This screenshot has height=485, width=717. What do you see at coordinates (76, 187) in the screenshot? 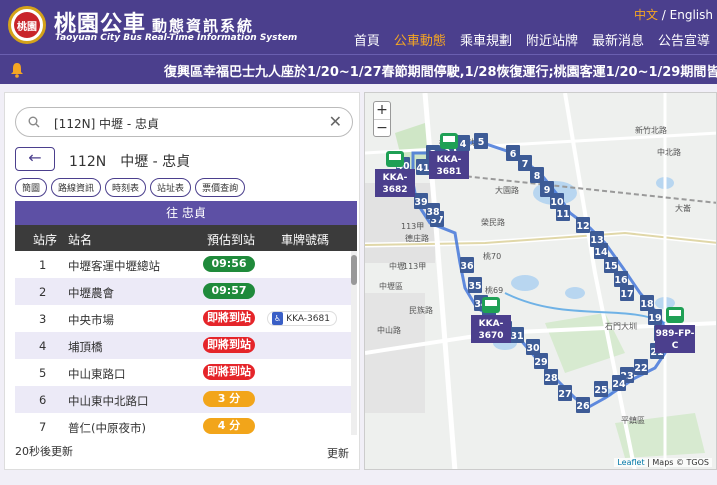
I see `route-info-button: 路線資訊` at bounding box center [76, 187].